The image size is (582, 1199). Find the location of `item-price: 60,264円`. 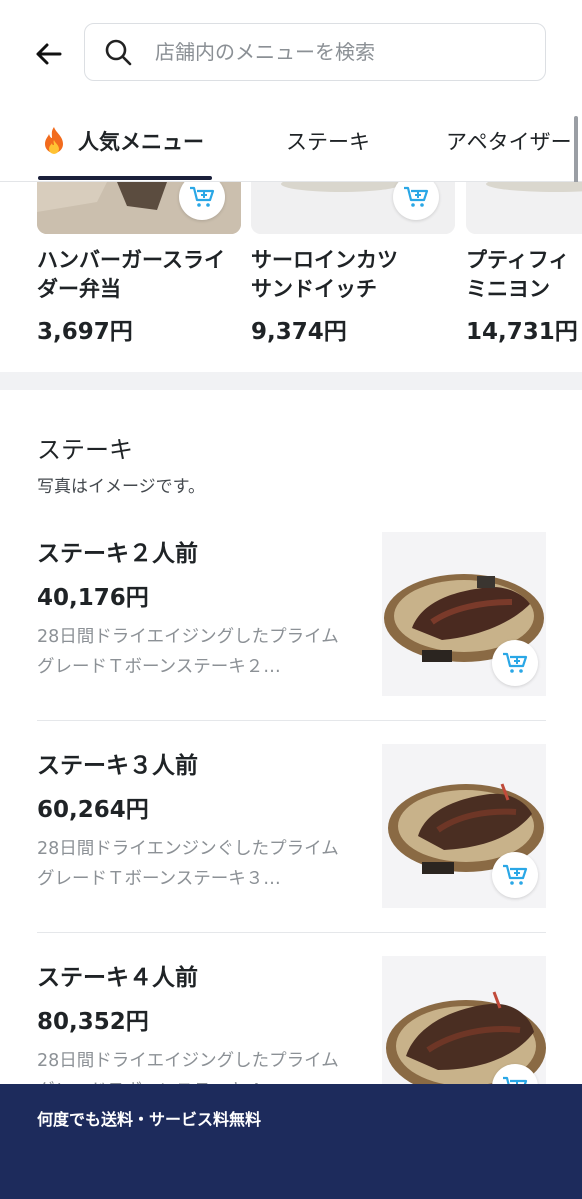

item-price: 60,264円 is located at coordinates (93, 810).